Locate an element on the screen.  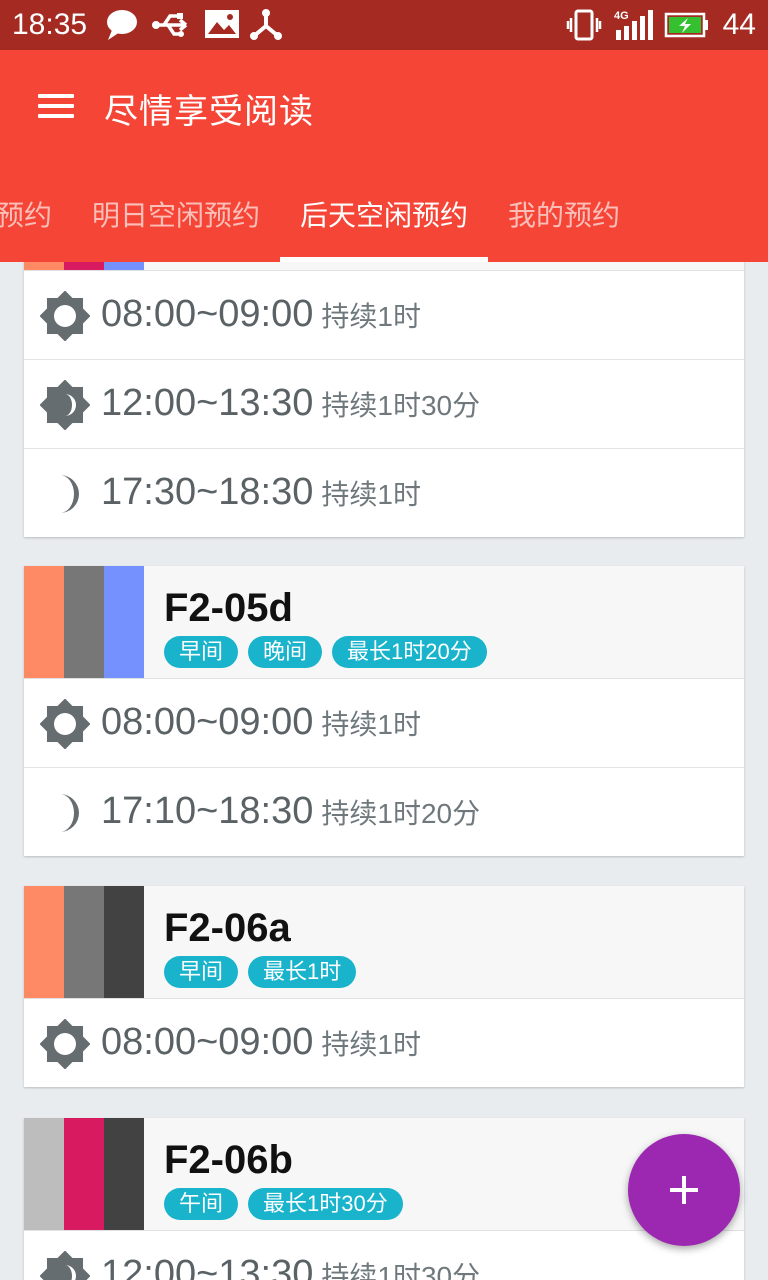
tag-list: 早间 晚间 最长1时20分 is located at coordinates (325, 652).